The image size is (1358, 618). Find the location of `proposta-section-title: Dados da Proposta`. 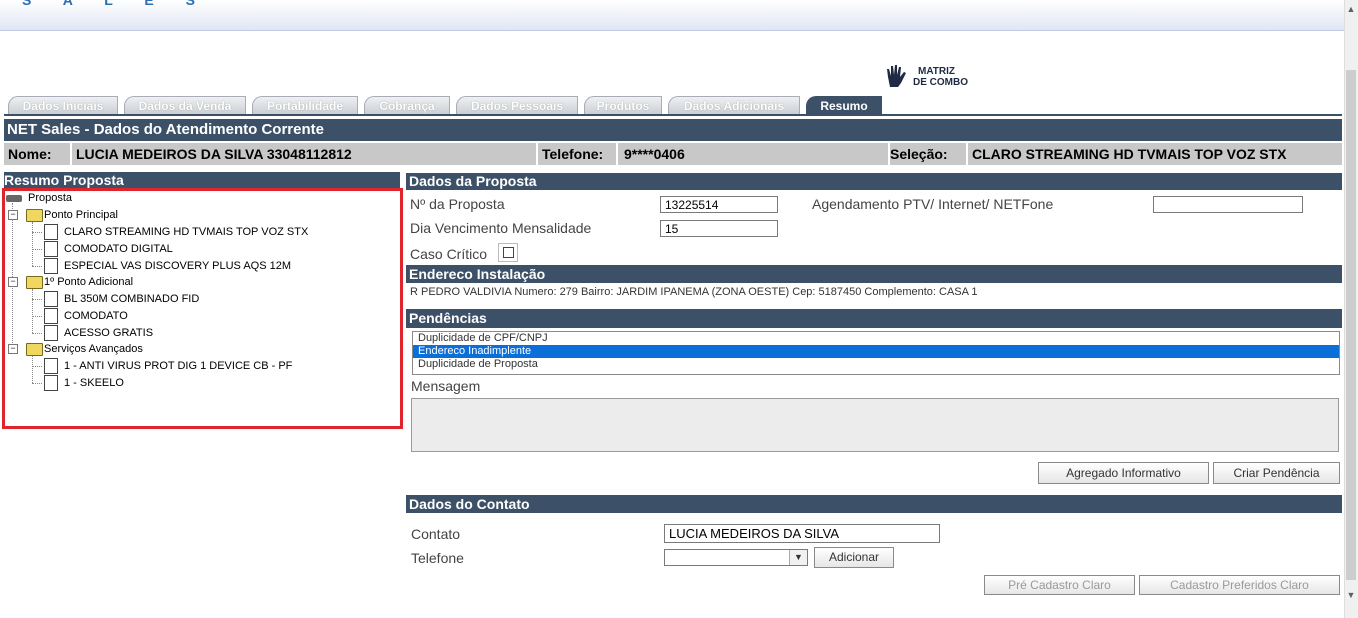

proposta-section-title: Dados da Proposta is located at coordinates (874, 181).